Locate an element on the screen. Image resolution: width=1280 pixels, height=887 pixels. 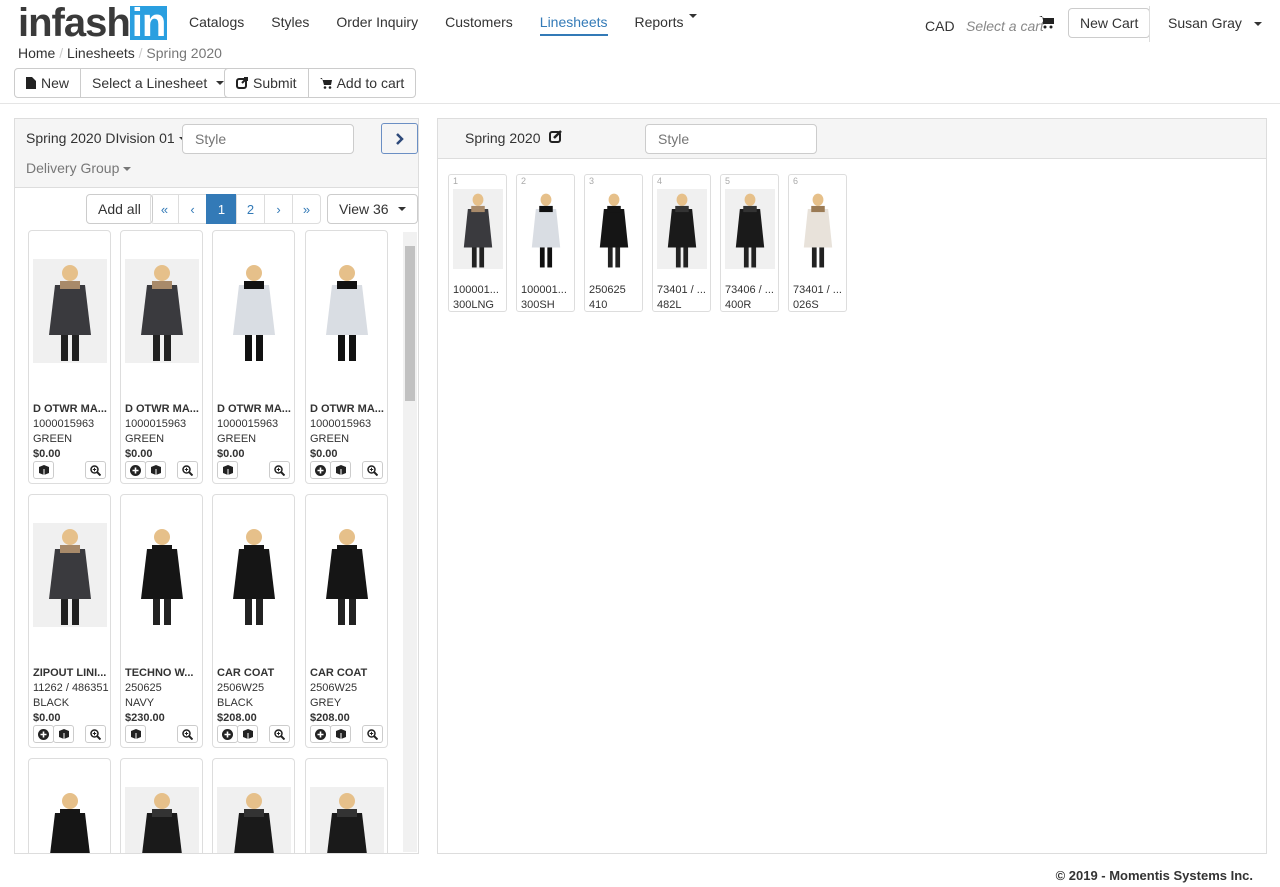
product-color: GREEN is located at coordinates (237, 439).